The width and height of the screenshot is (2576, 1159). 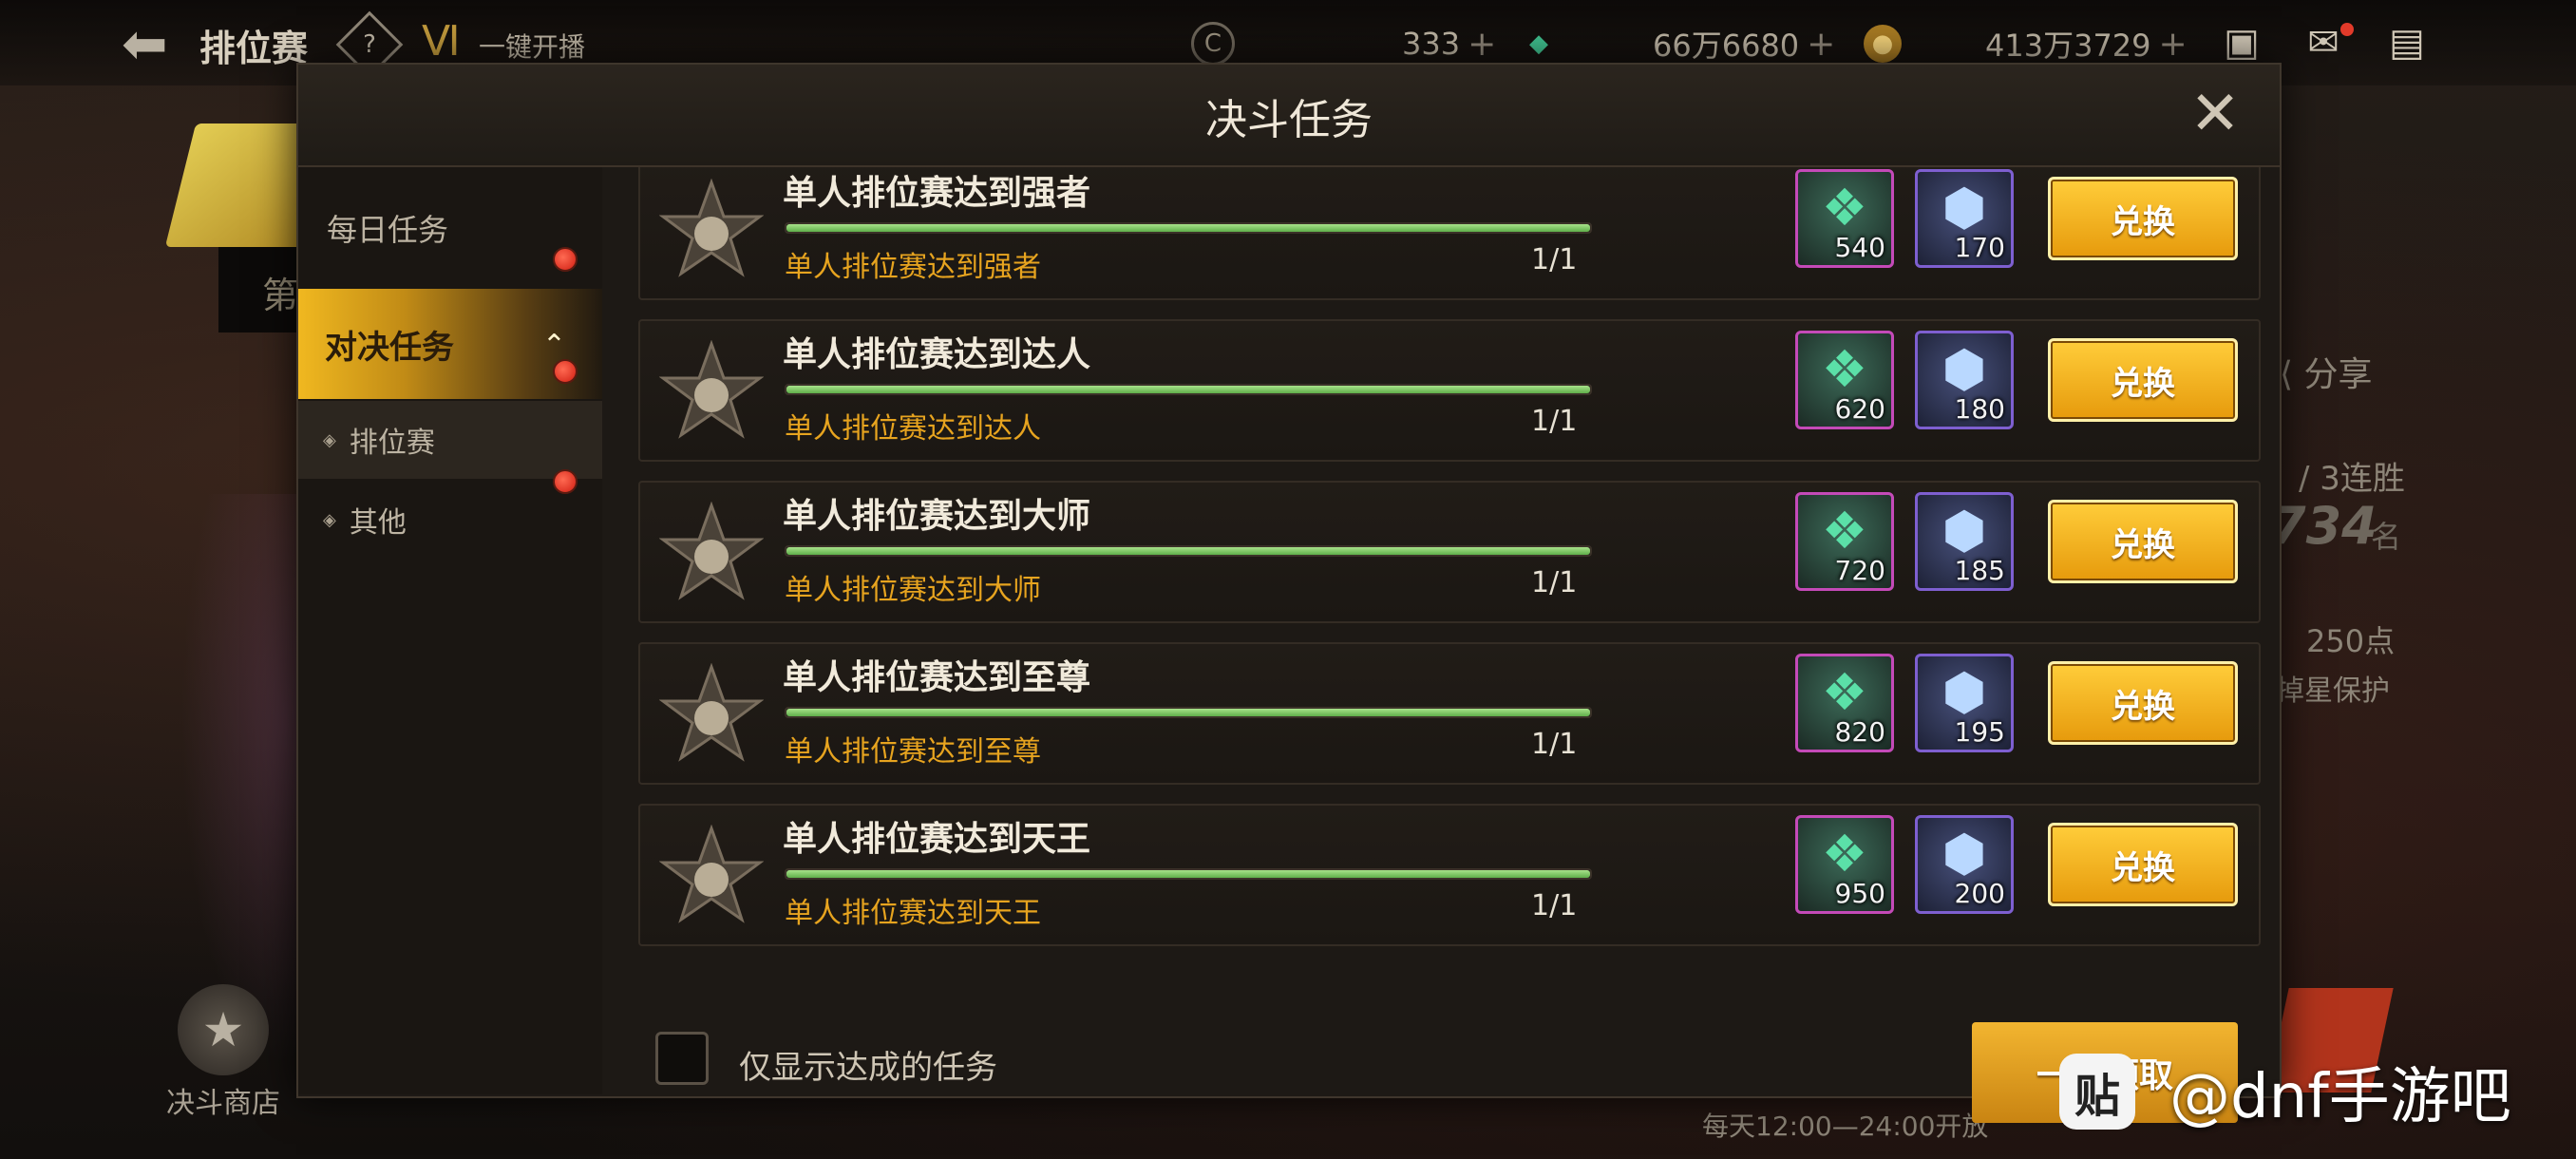 I want to click on coin-icon: C, so click(x=1213, y=44).